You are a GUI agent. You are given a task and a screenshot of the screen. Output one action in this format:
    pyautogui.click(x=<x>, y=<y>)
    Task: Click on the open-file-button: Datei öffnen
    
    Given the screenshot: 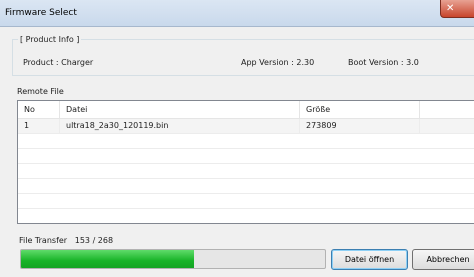 What is the action you would take?
    pyautogui.click(x=369, y=259)
    